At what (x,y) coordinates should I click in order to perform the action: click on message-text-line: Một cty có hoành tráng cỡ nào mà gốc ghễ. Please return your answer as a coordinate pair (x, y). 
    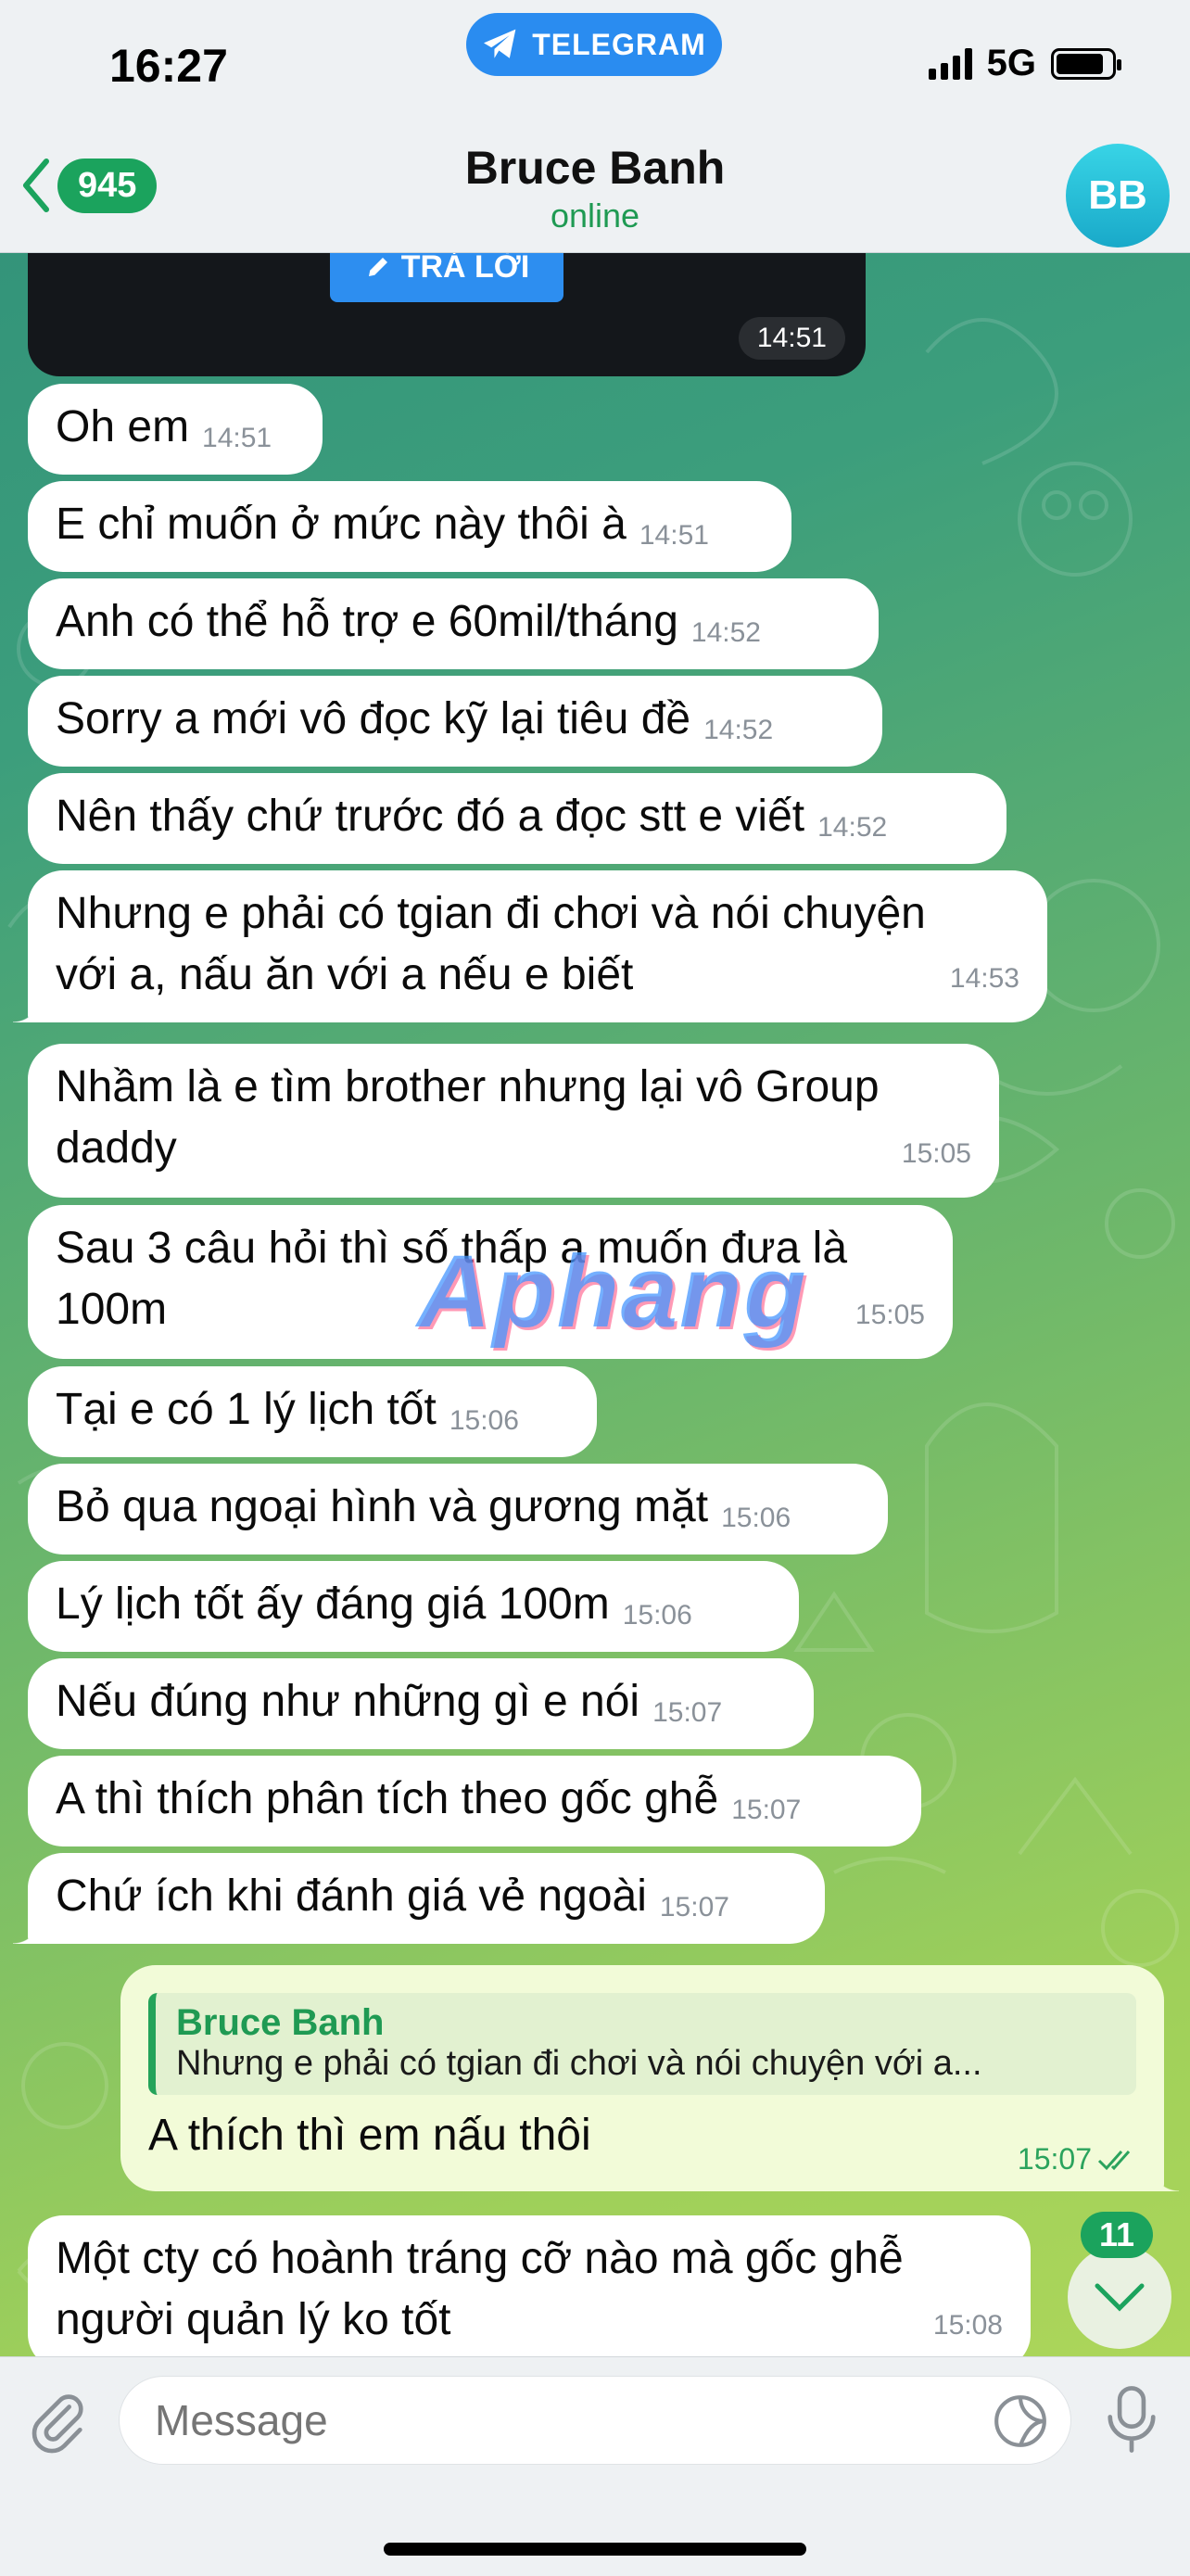
    Looking at the image, I should click on (480, 2258).